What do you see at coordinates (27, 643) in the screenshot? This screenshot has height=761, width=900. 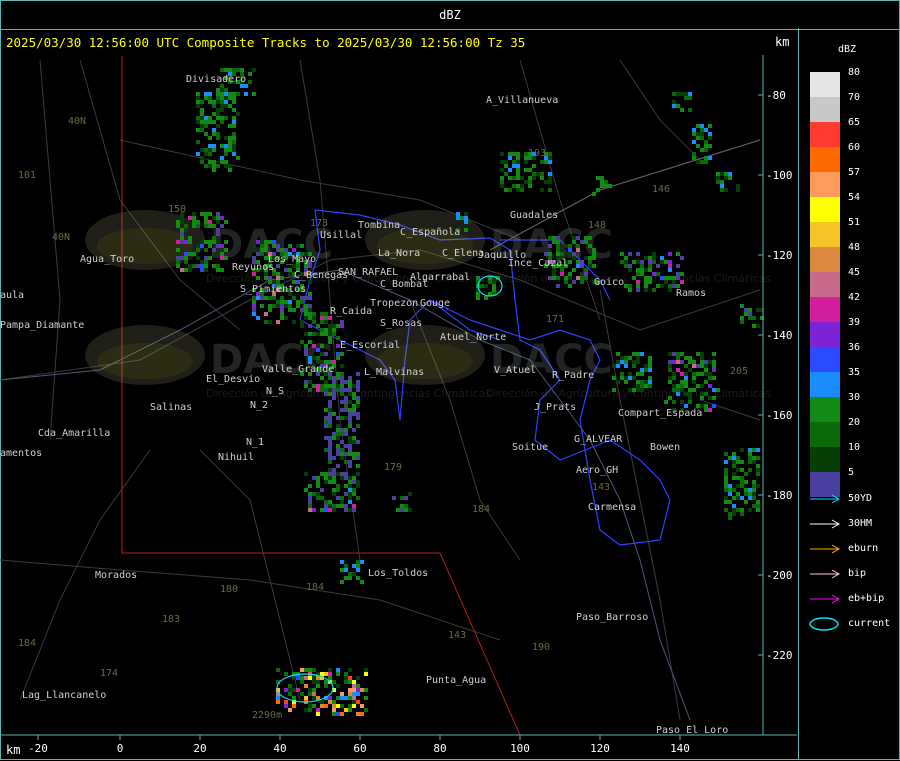 I see `elevation-number: 184` at bounding box center [27, 643].